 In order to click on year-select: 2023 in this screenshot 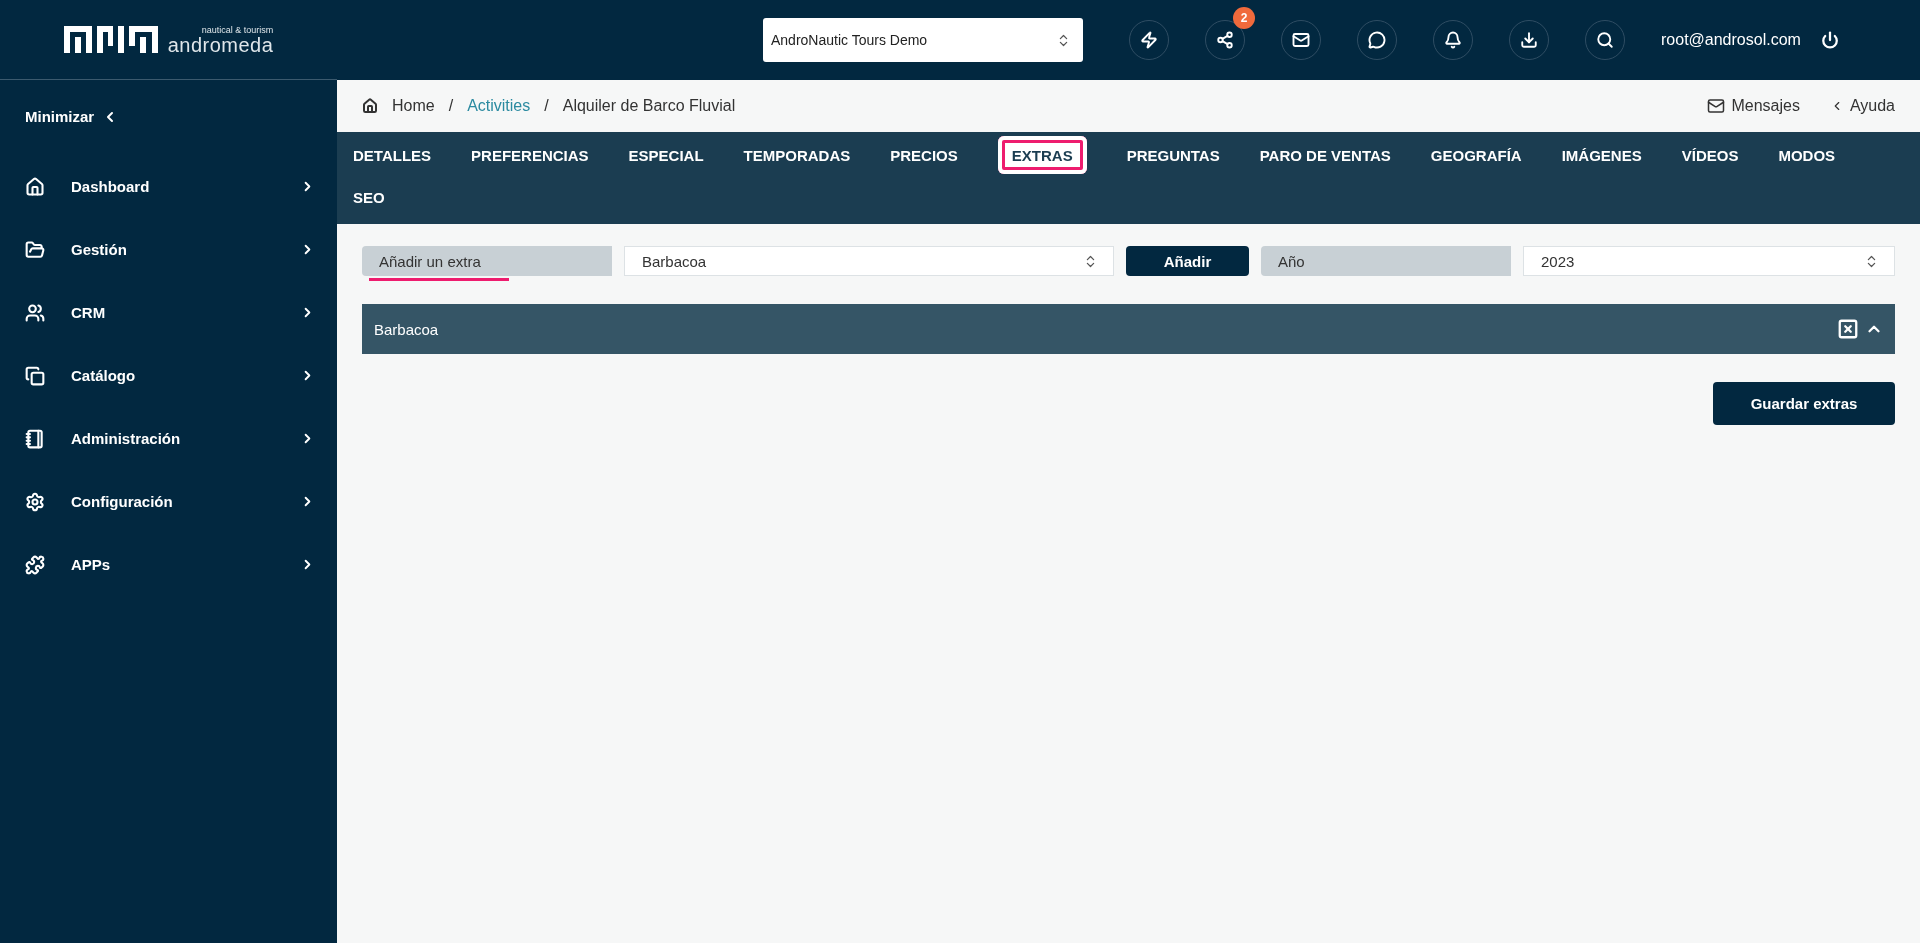, I will do `click(1709, 261)`.